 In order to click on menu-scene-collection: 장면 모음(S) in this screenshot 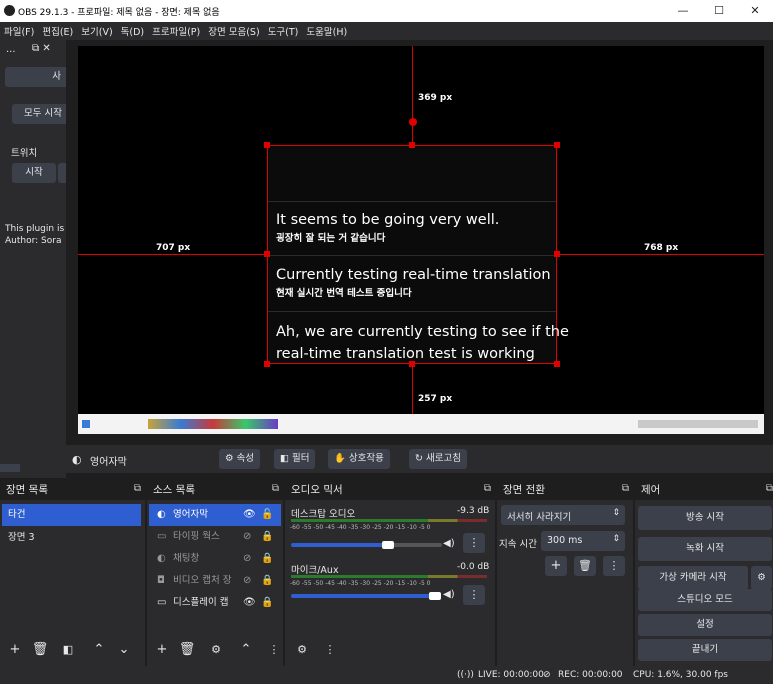, I will do `click(233, 31)`.